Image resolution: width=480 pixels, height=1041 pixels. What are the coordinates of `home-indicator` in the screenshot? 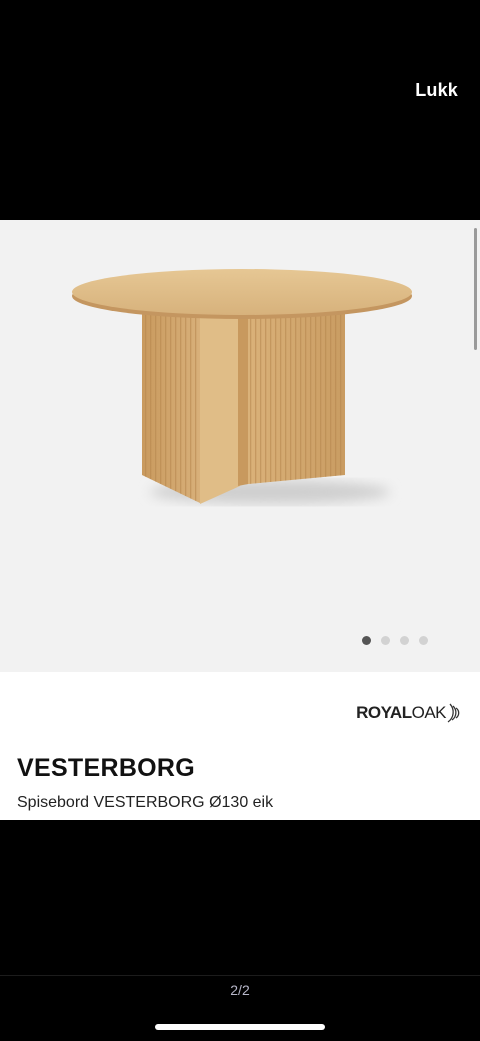 It's located at (240, 1027).